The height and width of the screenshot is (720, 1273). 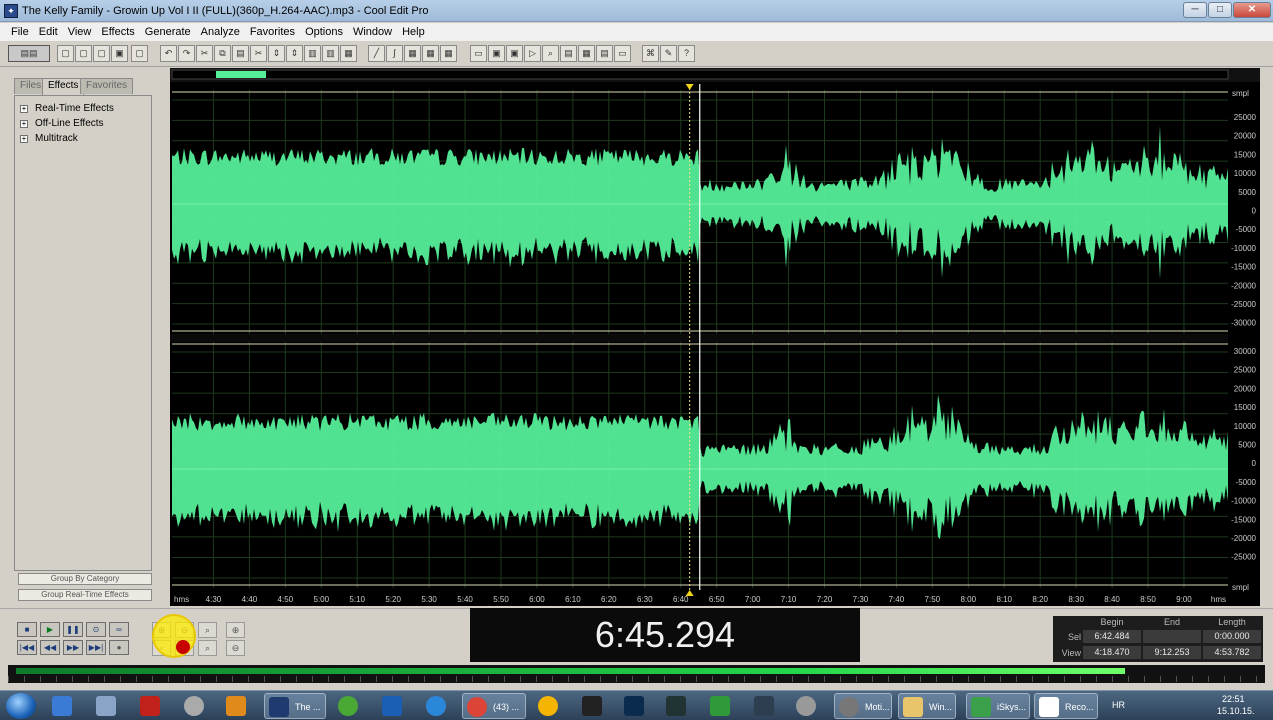 I want to click on menu-favorites: Favorites, so click(x=272, y=32).